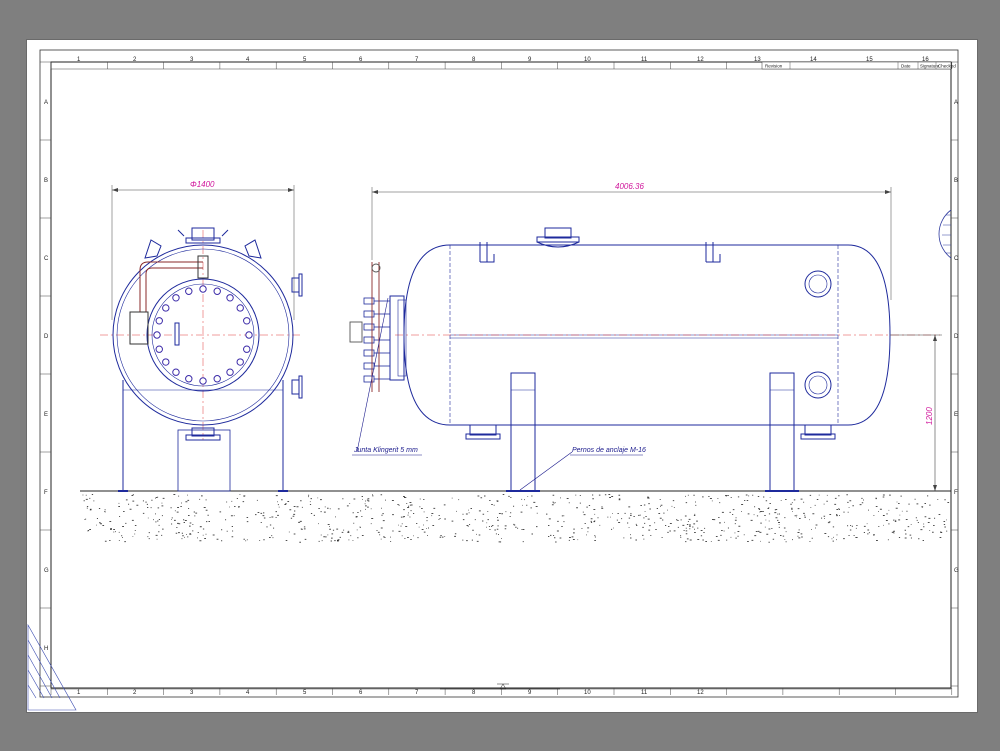  I want to click on length-dimension: 4006.36, so click(629, 186).